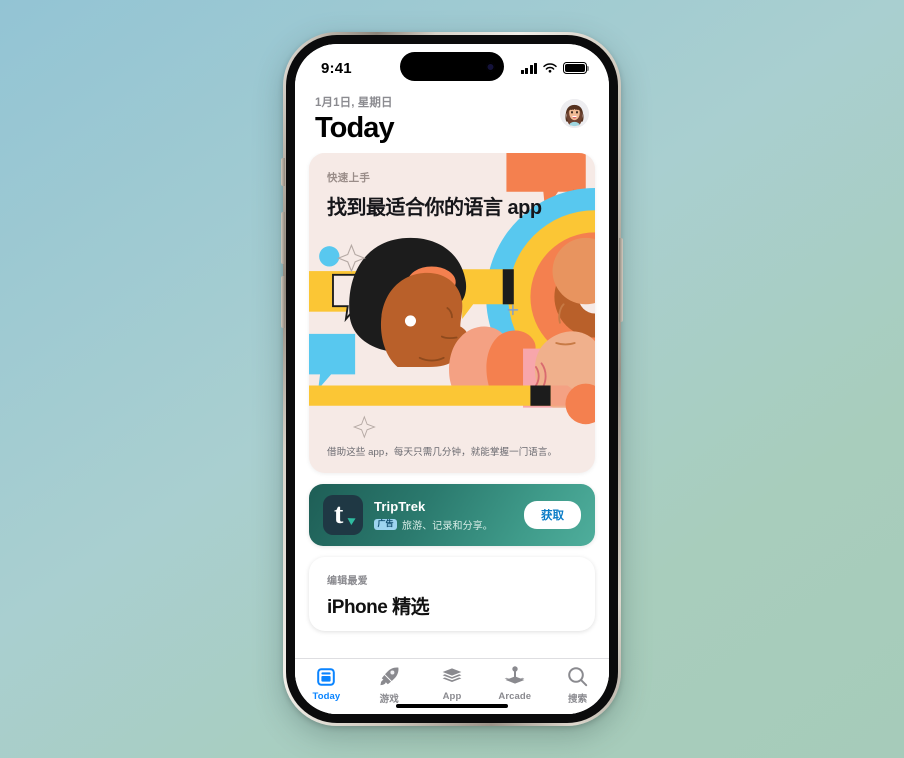  Describe the element at coordinates (515, 696) in the screenshot. I see `tab-label: Arcade` at that location.